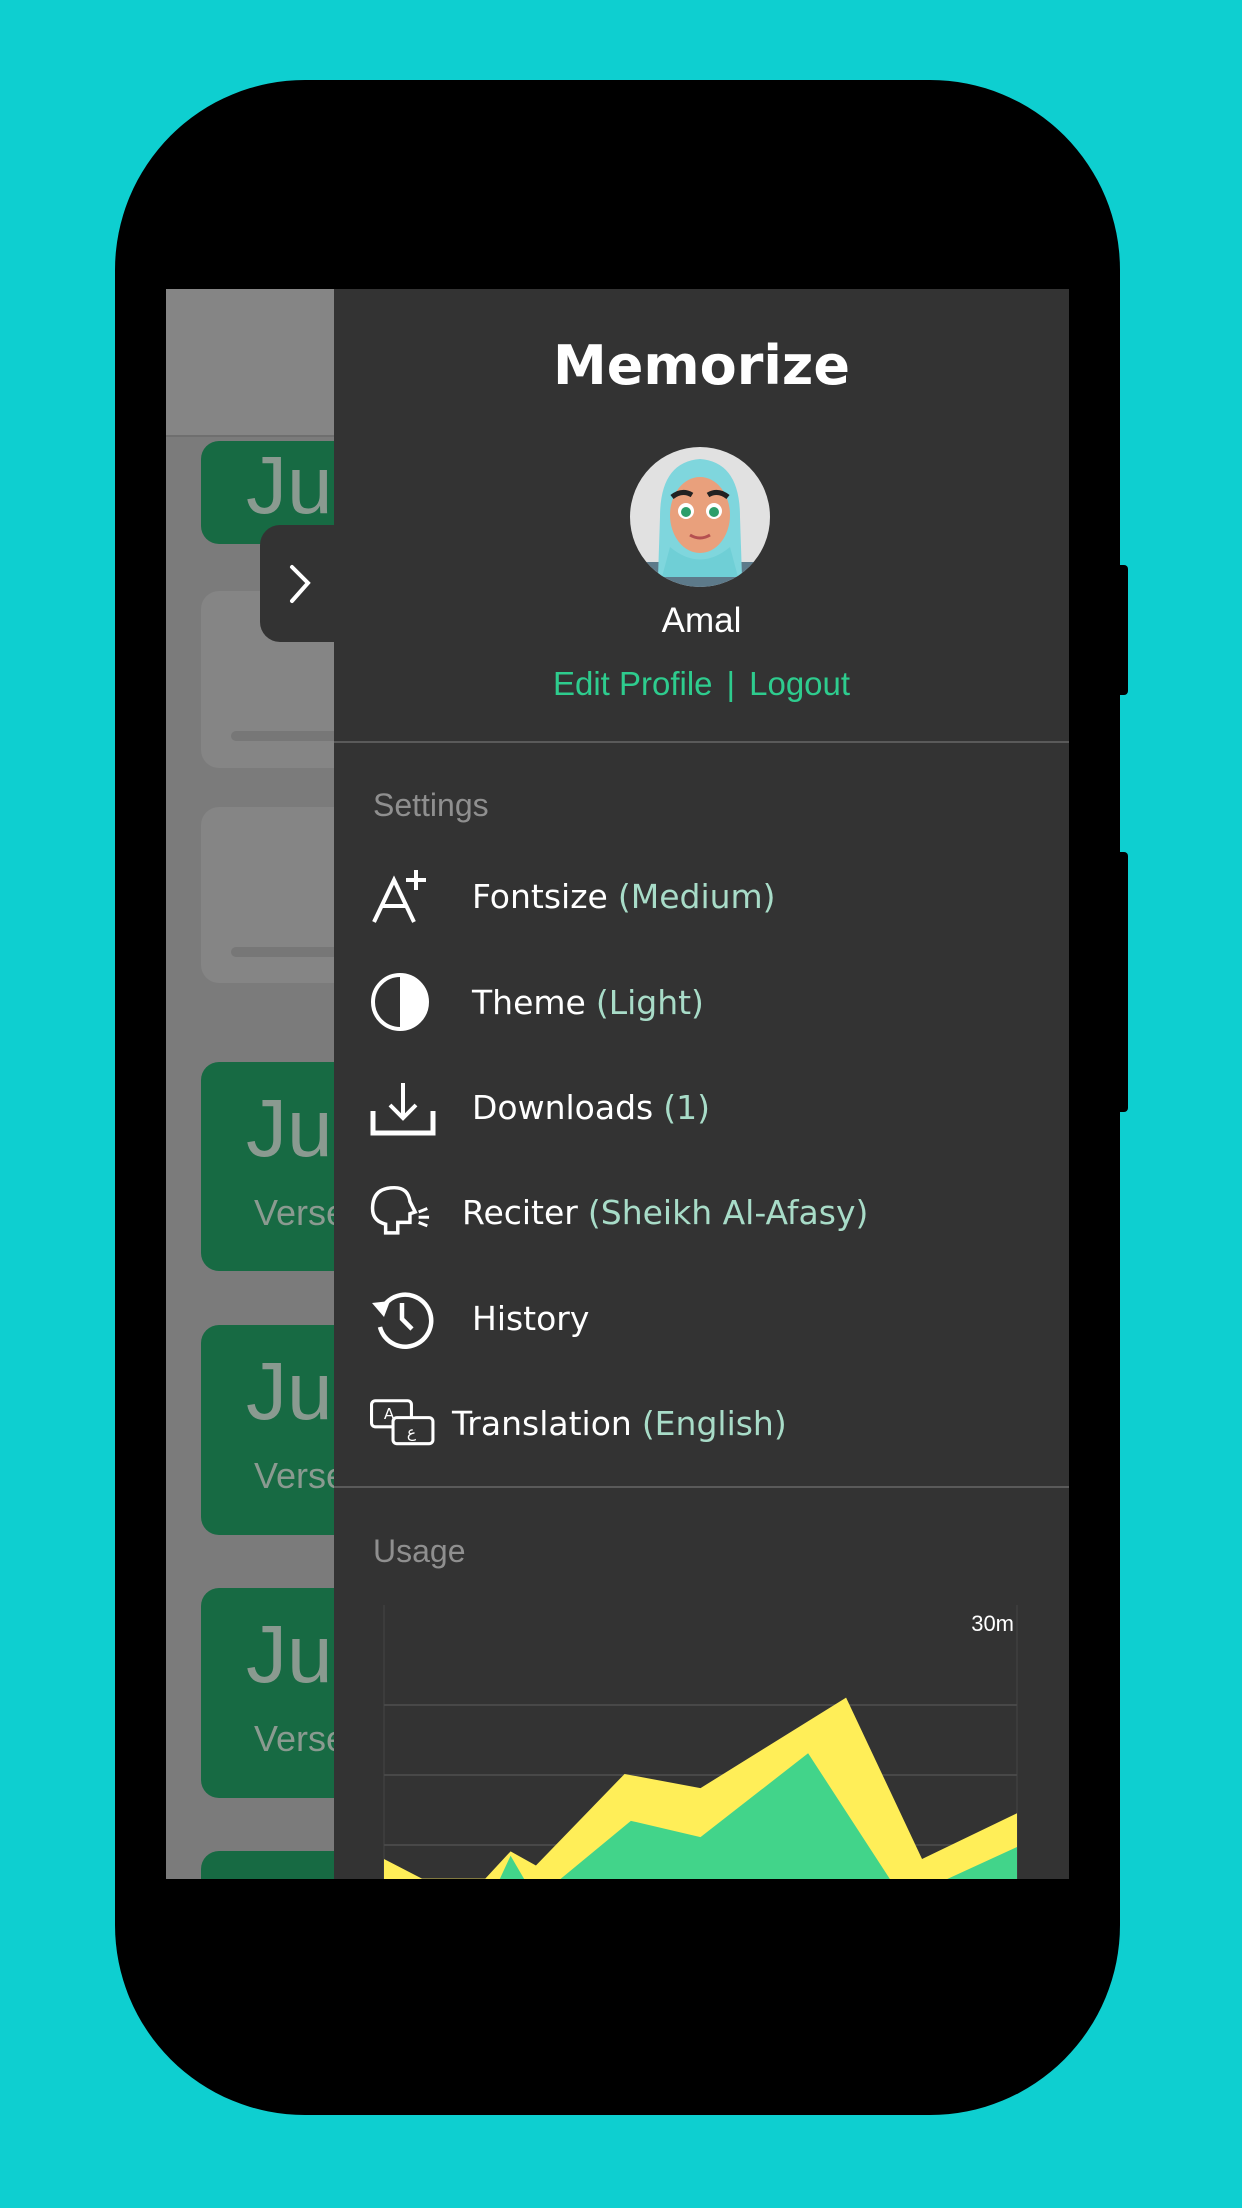 Image resolution: width=1242 pixels, height=2208 pixels. What do you see at coordinates (700, 1742) in the screenshot?
I see `usage-chart: 30m` at bounding box center [700, 1742].